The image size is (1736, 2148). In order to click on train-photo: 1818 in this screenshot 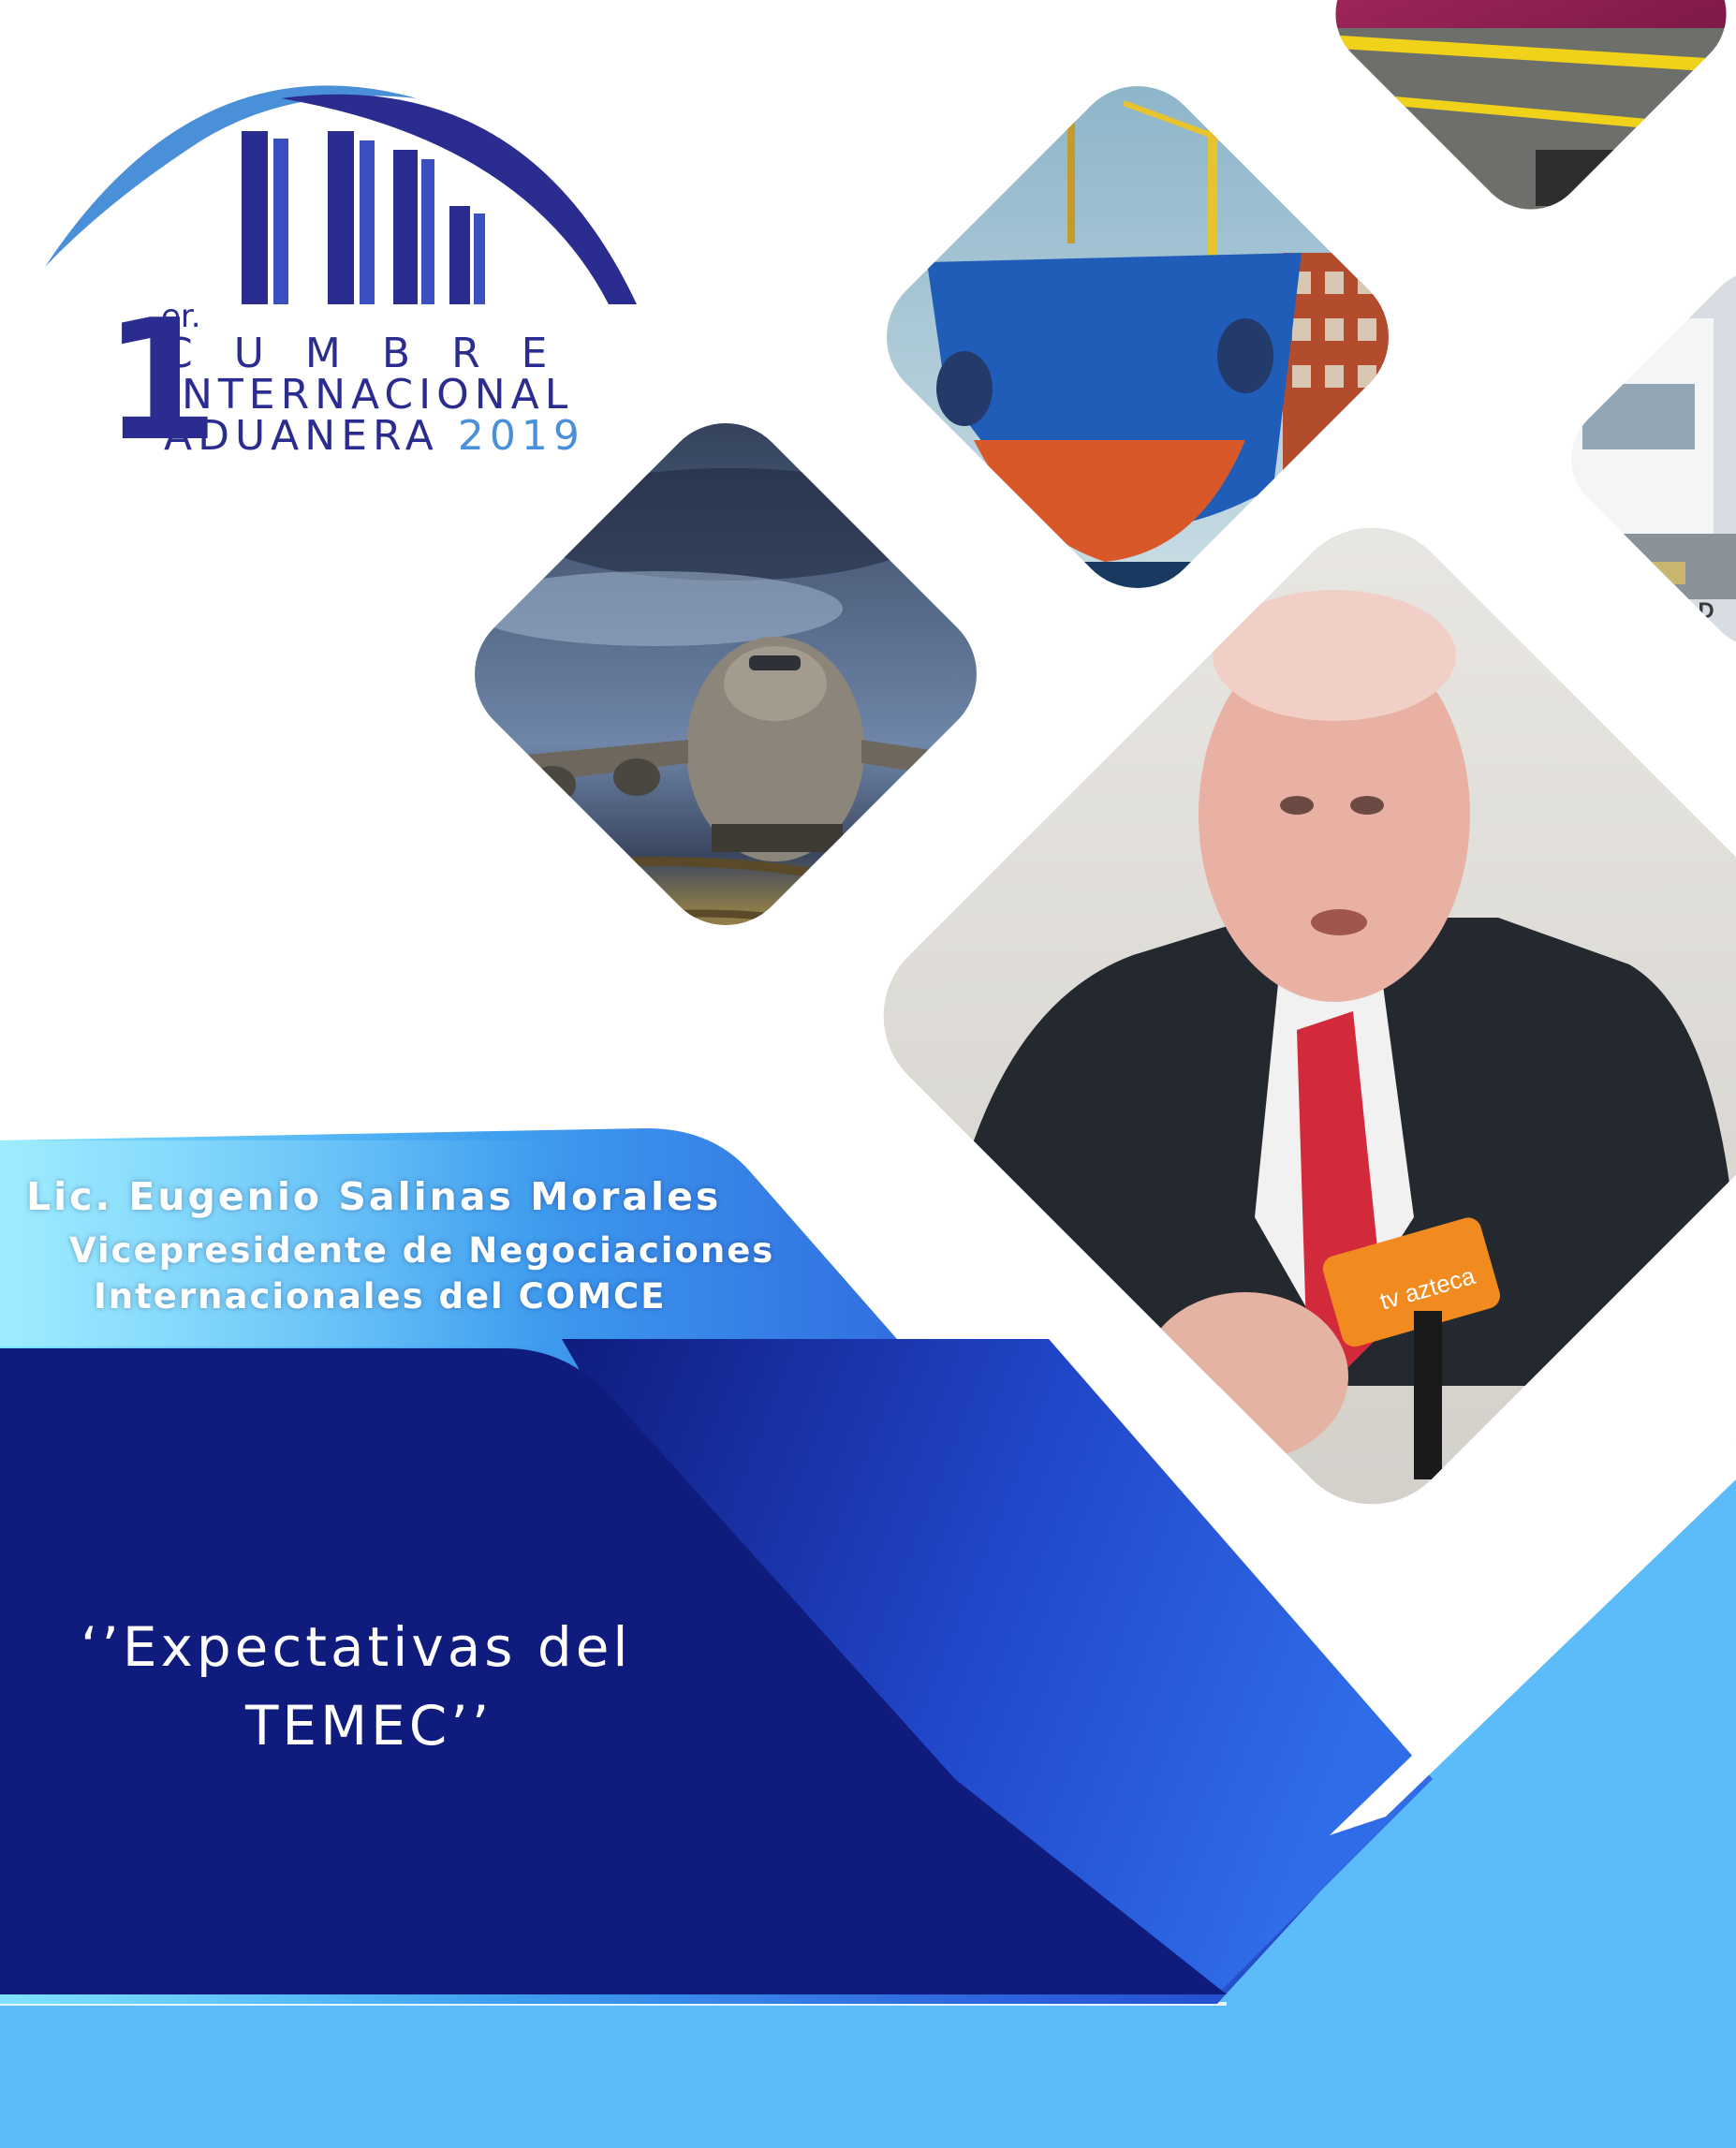, I will do `click(1524, 107)`.